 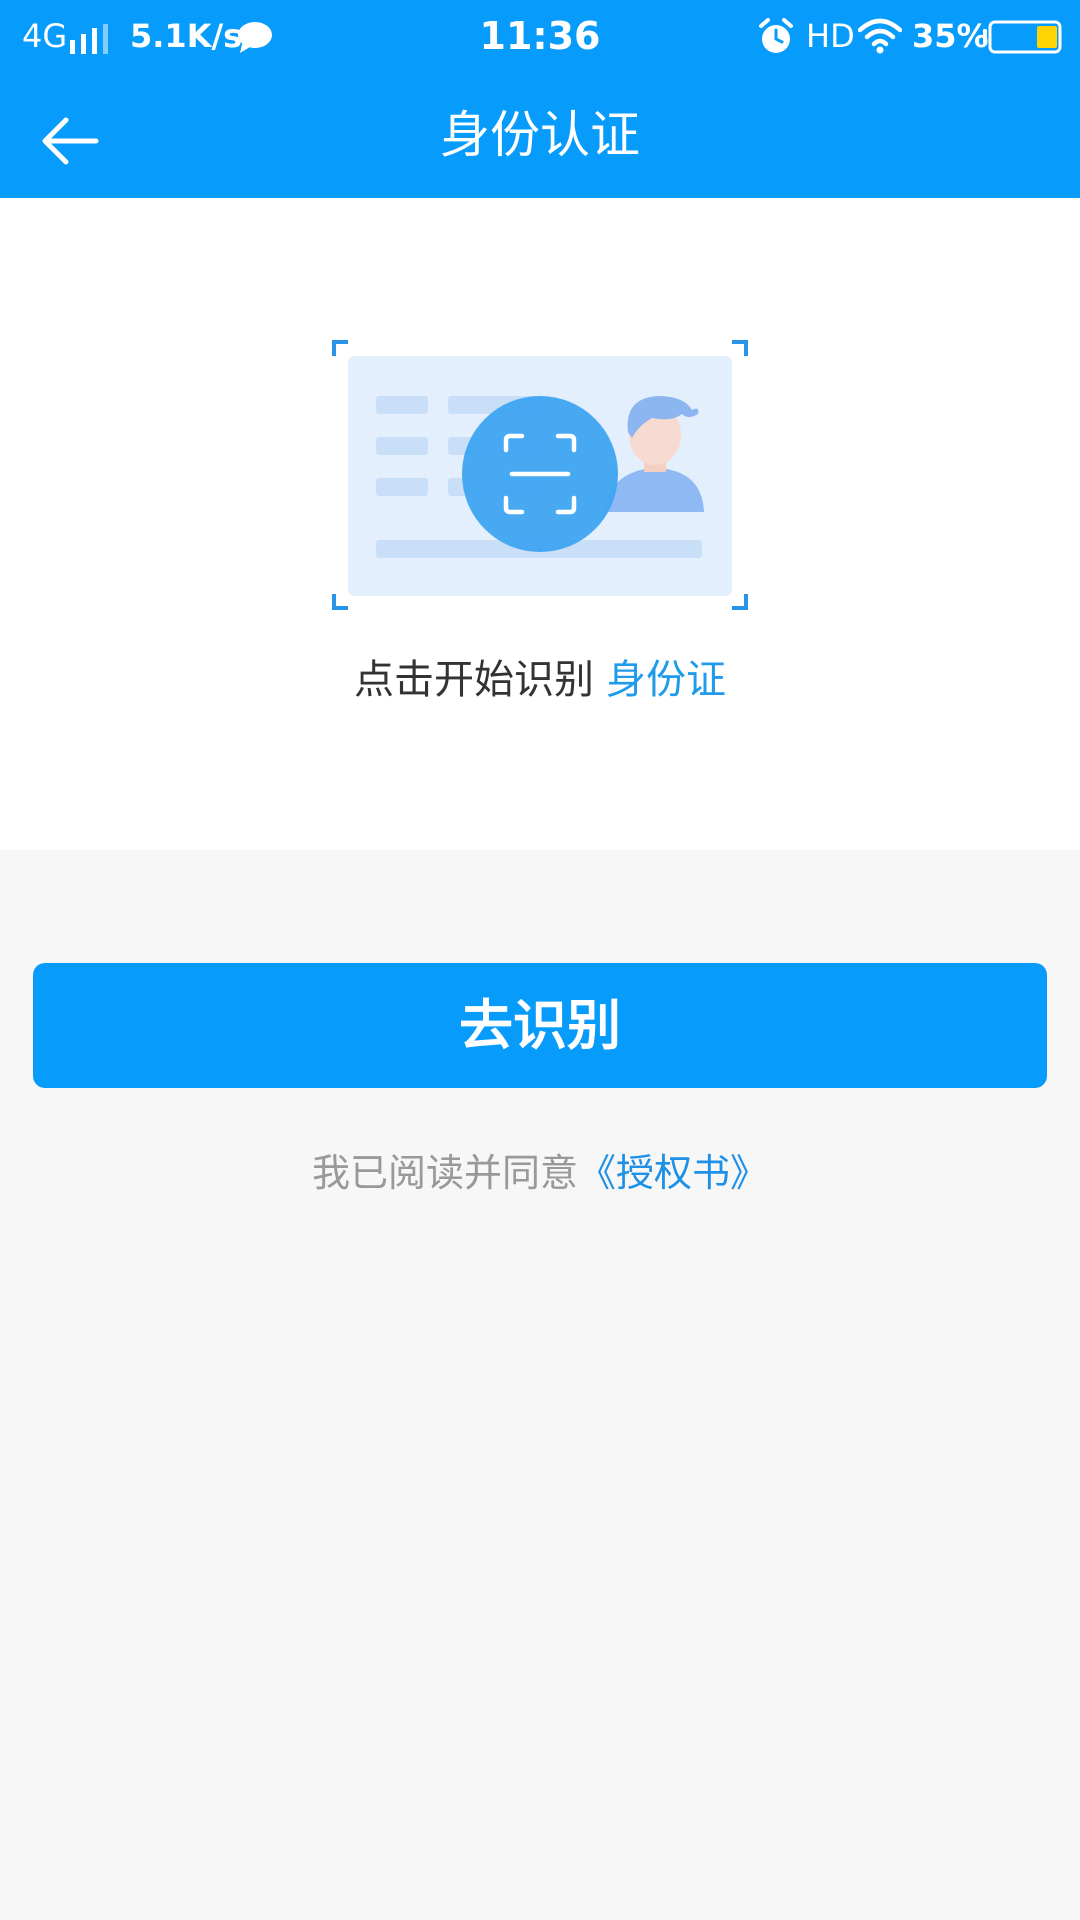 I want to click on id-card-illustration, so click(x=540, y=475).